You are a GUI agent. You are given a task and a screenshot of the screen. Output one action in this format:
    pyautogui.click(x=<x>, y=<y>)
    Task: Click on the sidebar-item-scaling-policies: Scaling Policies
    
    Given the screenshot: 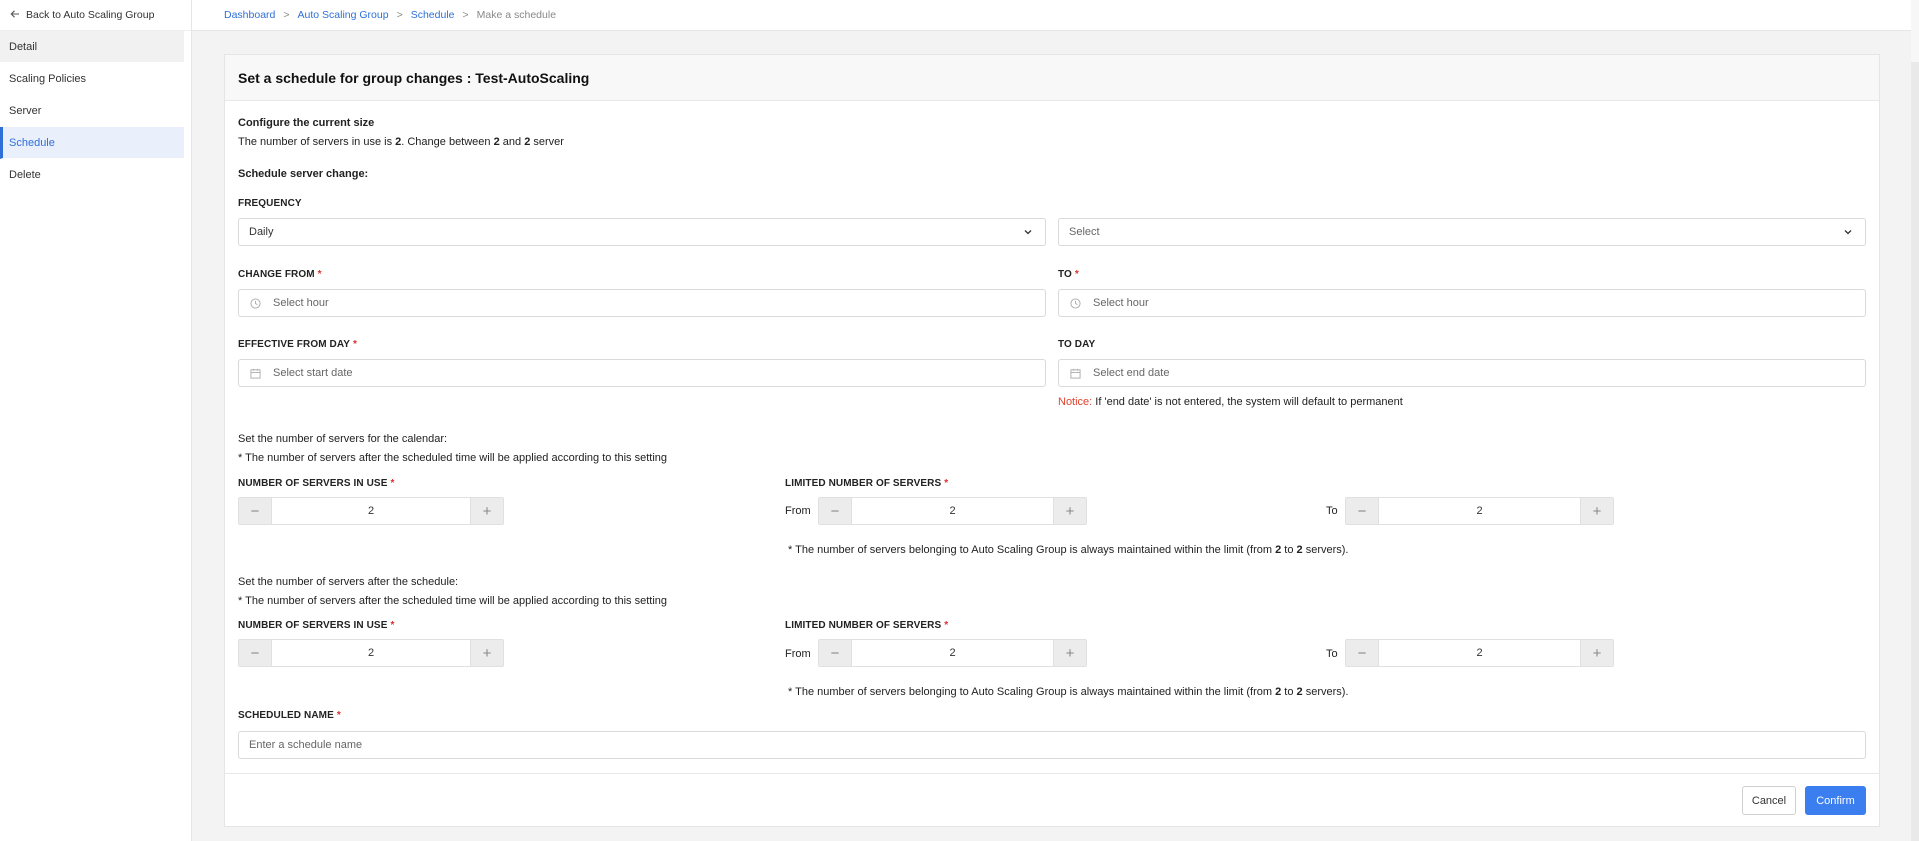 What is the action you would take?
    pyautogui.click(x=95, y=79)
    